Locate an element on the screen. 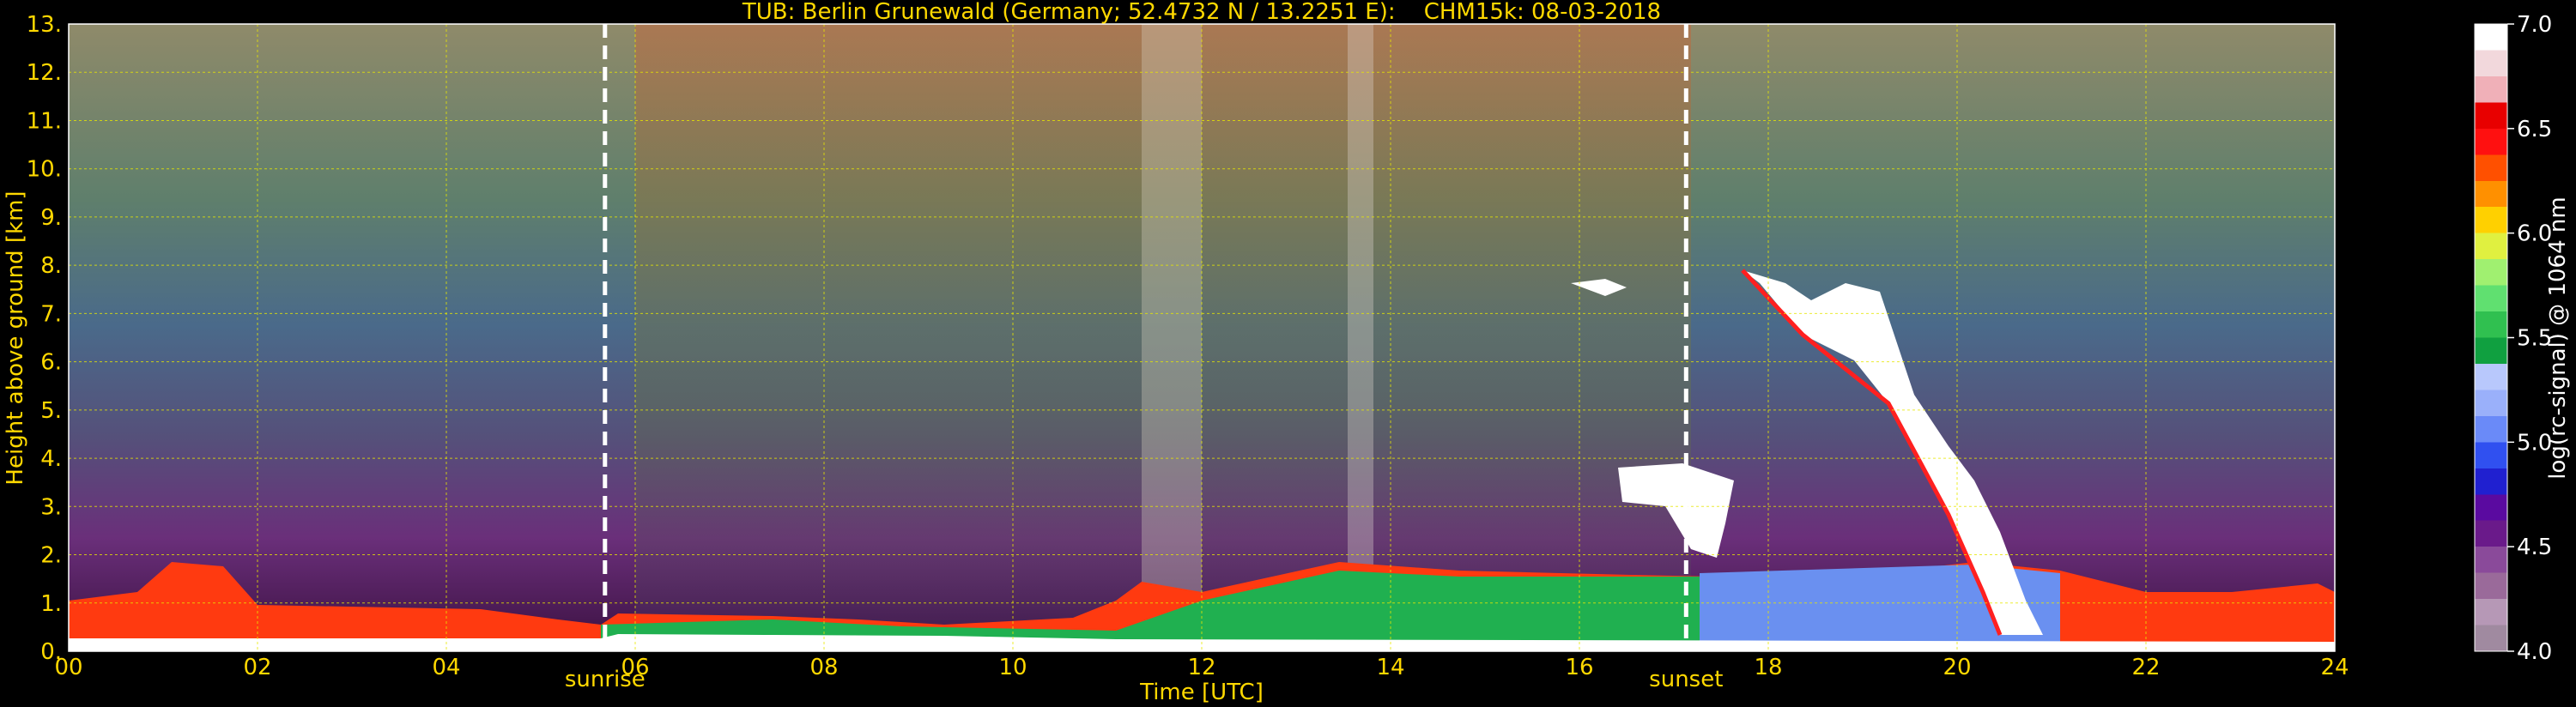 This screenshot has width=2576, height=707. x-tick-label: 08 is located at coordinates (823, 667).